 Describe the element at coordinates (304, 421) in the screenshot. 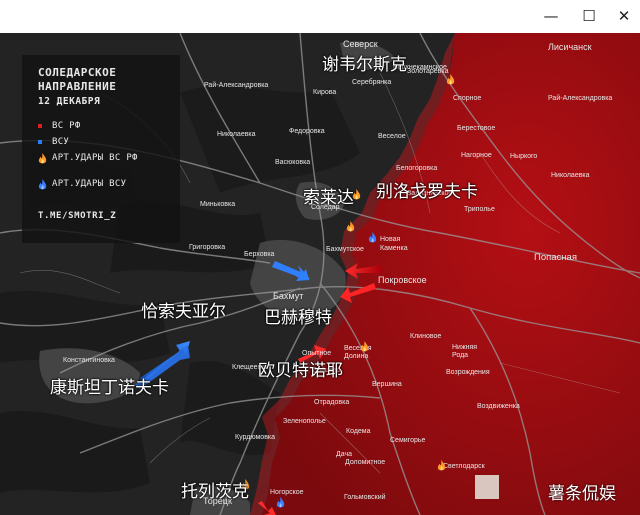

I see `place-label: Зеленополье` at that location.